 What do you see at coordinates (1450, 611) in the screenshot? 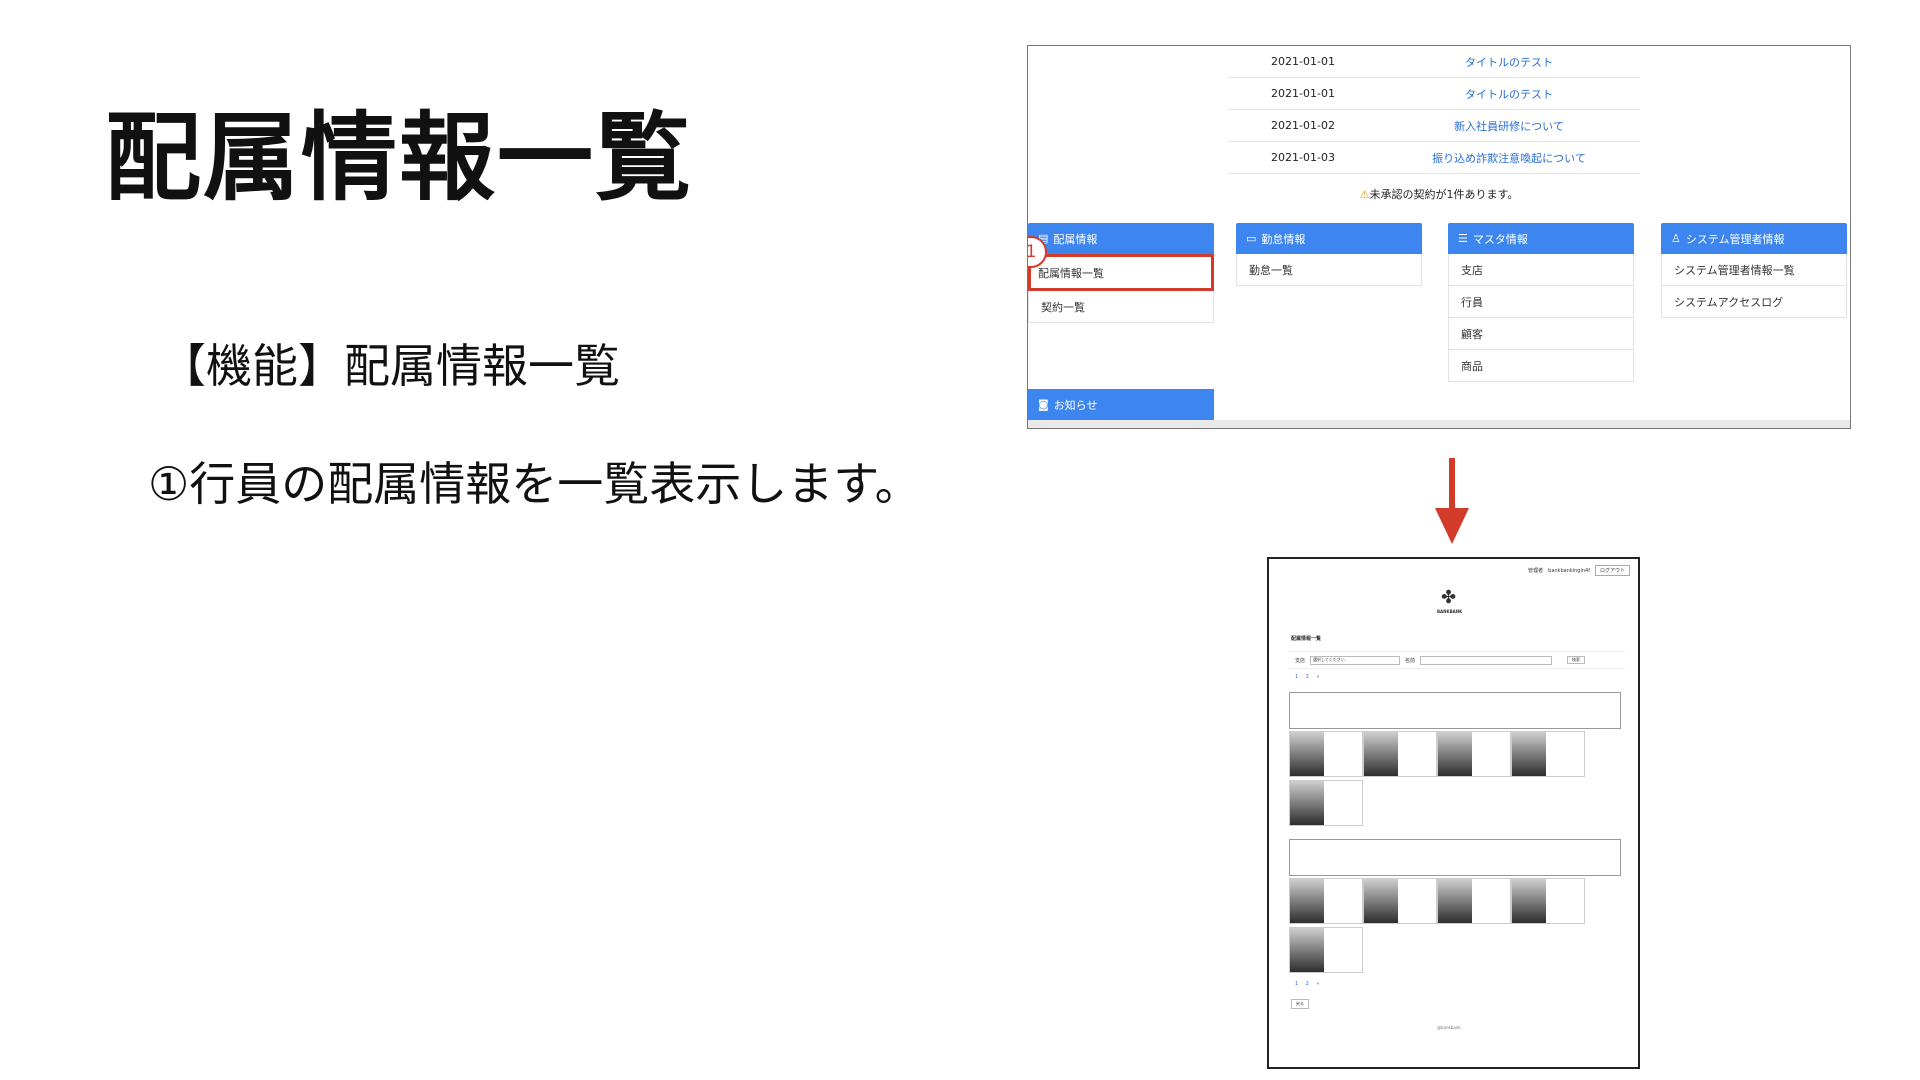
I see `logo-text: BANKBANK` at bounding box center [1450, 611].